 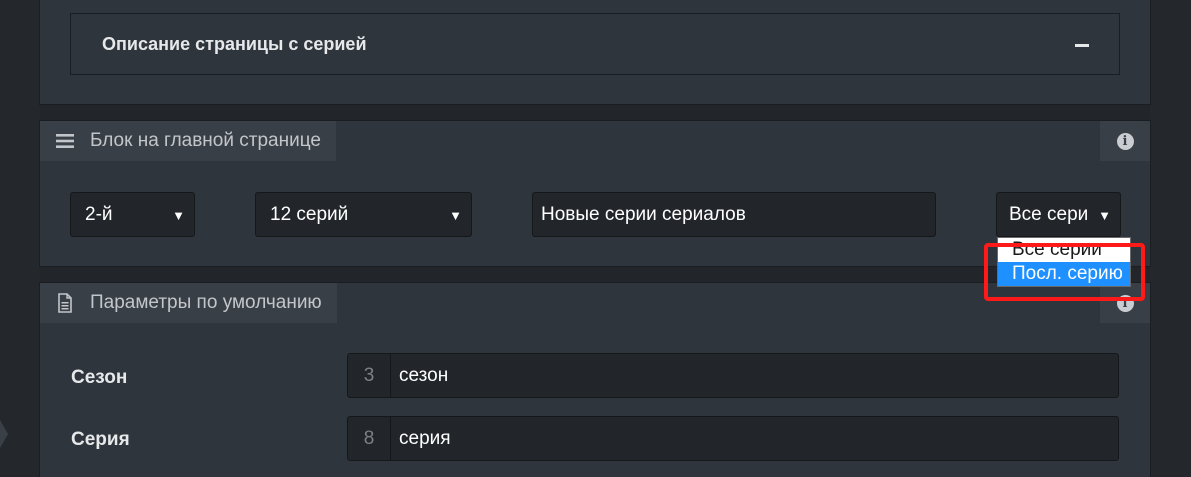 What do you see at coordinates (363, 214) in the screenshot?
I see `count-select: 12 серий ▼` at bounding box center [363, 214].